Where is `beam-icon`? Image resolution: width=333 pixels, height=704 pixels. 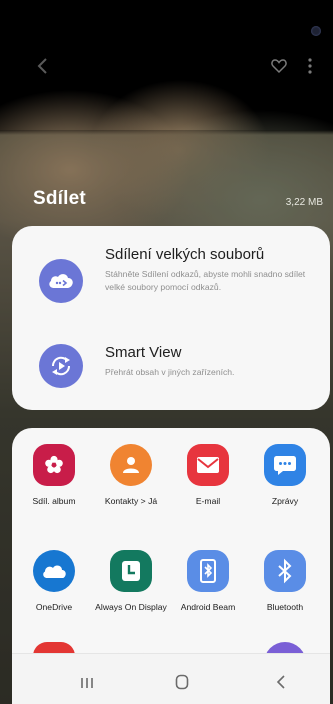
beam-icon is located at coordinates (208, 571).